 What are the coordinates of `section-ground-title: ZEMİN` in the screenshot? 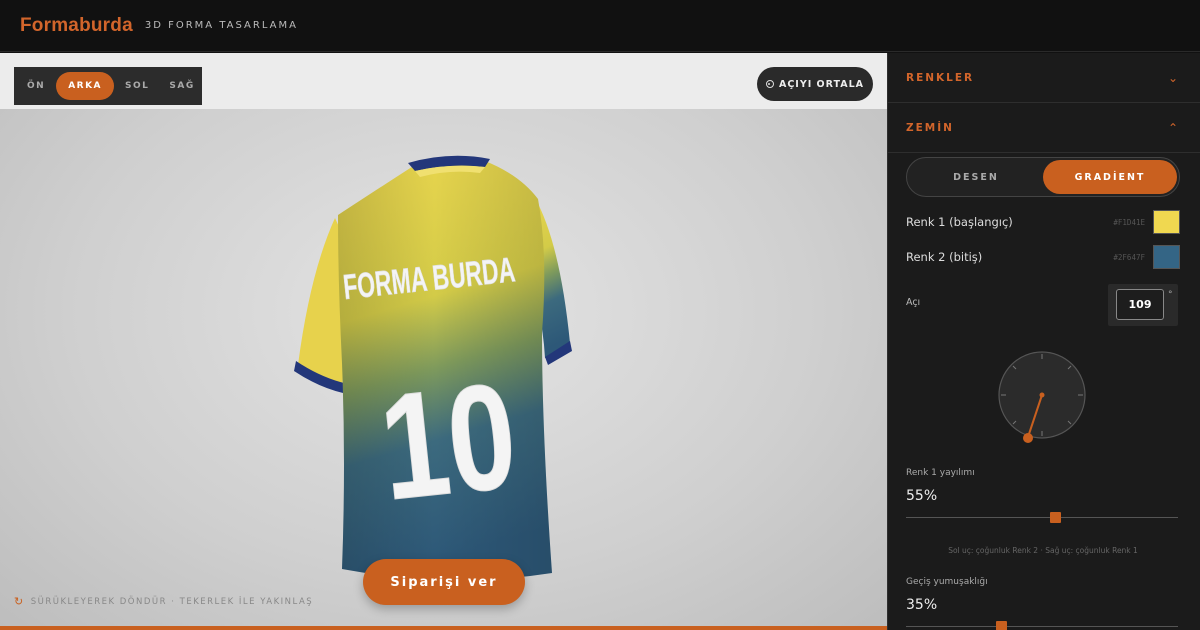 It's located at (930, 127).